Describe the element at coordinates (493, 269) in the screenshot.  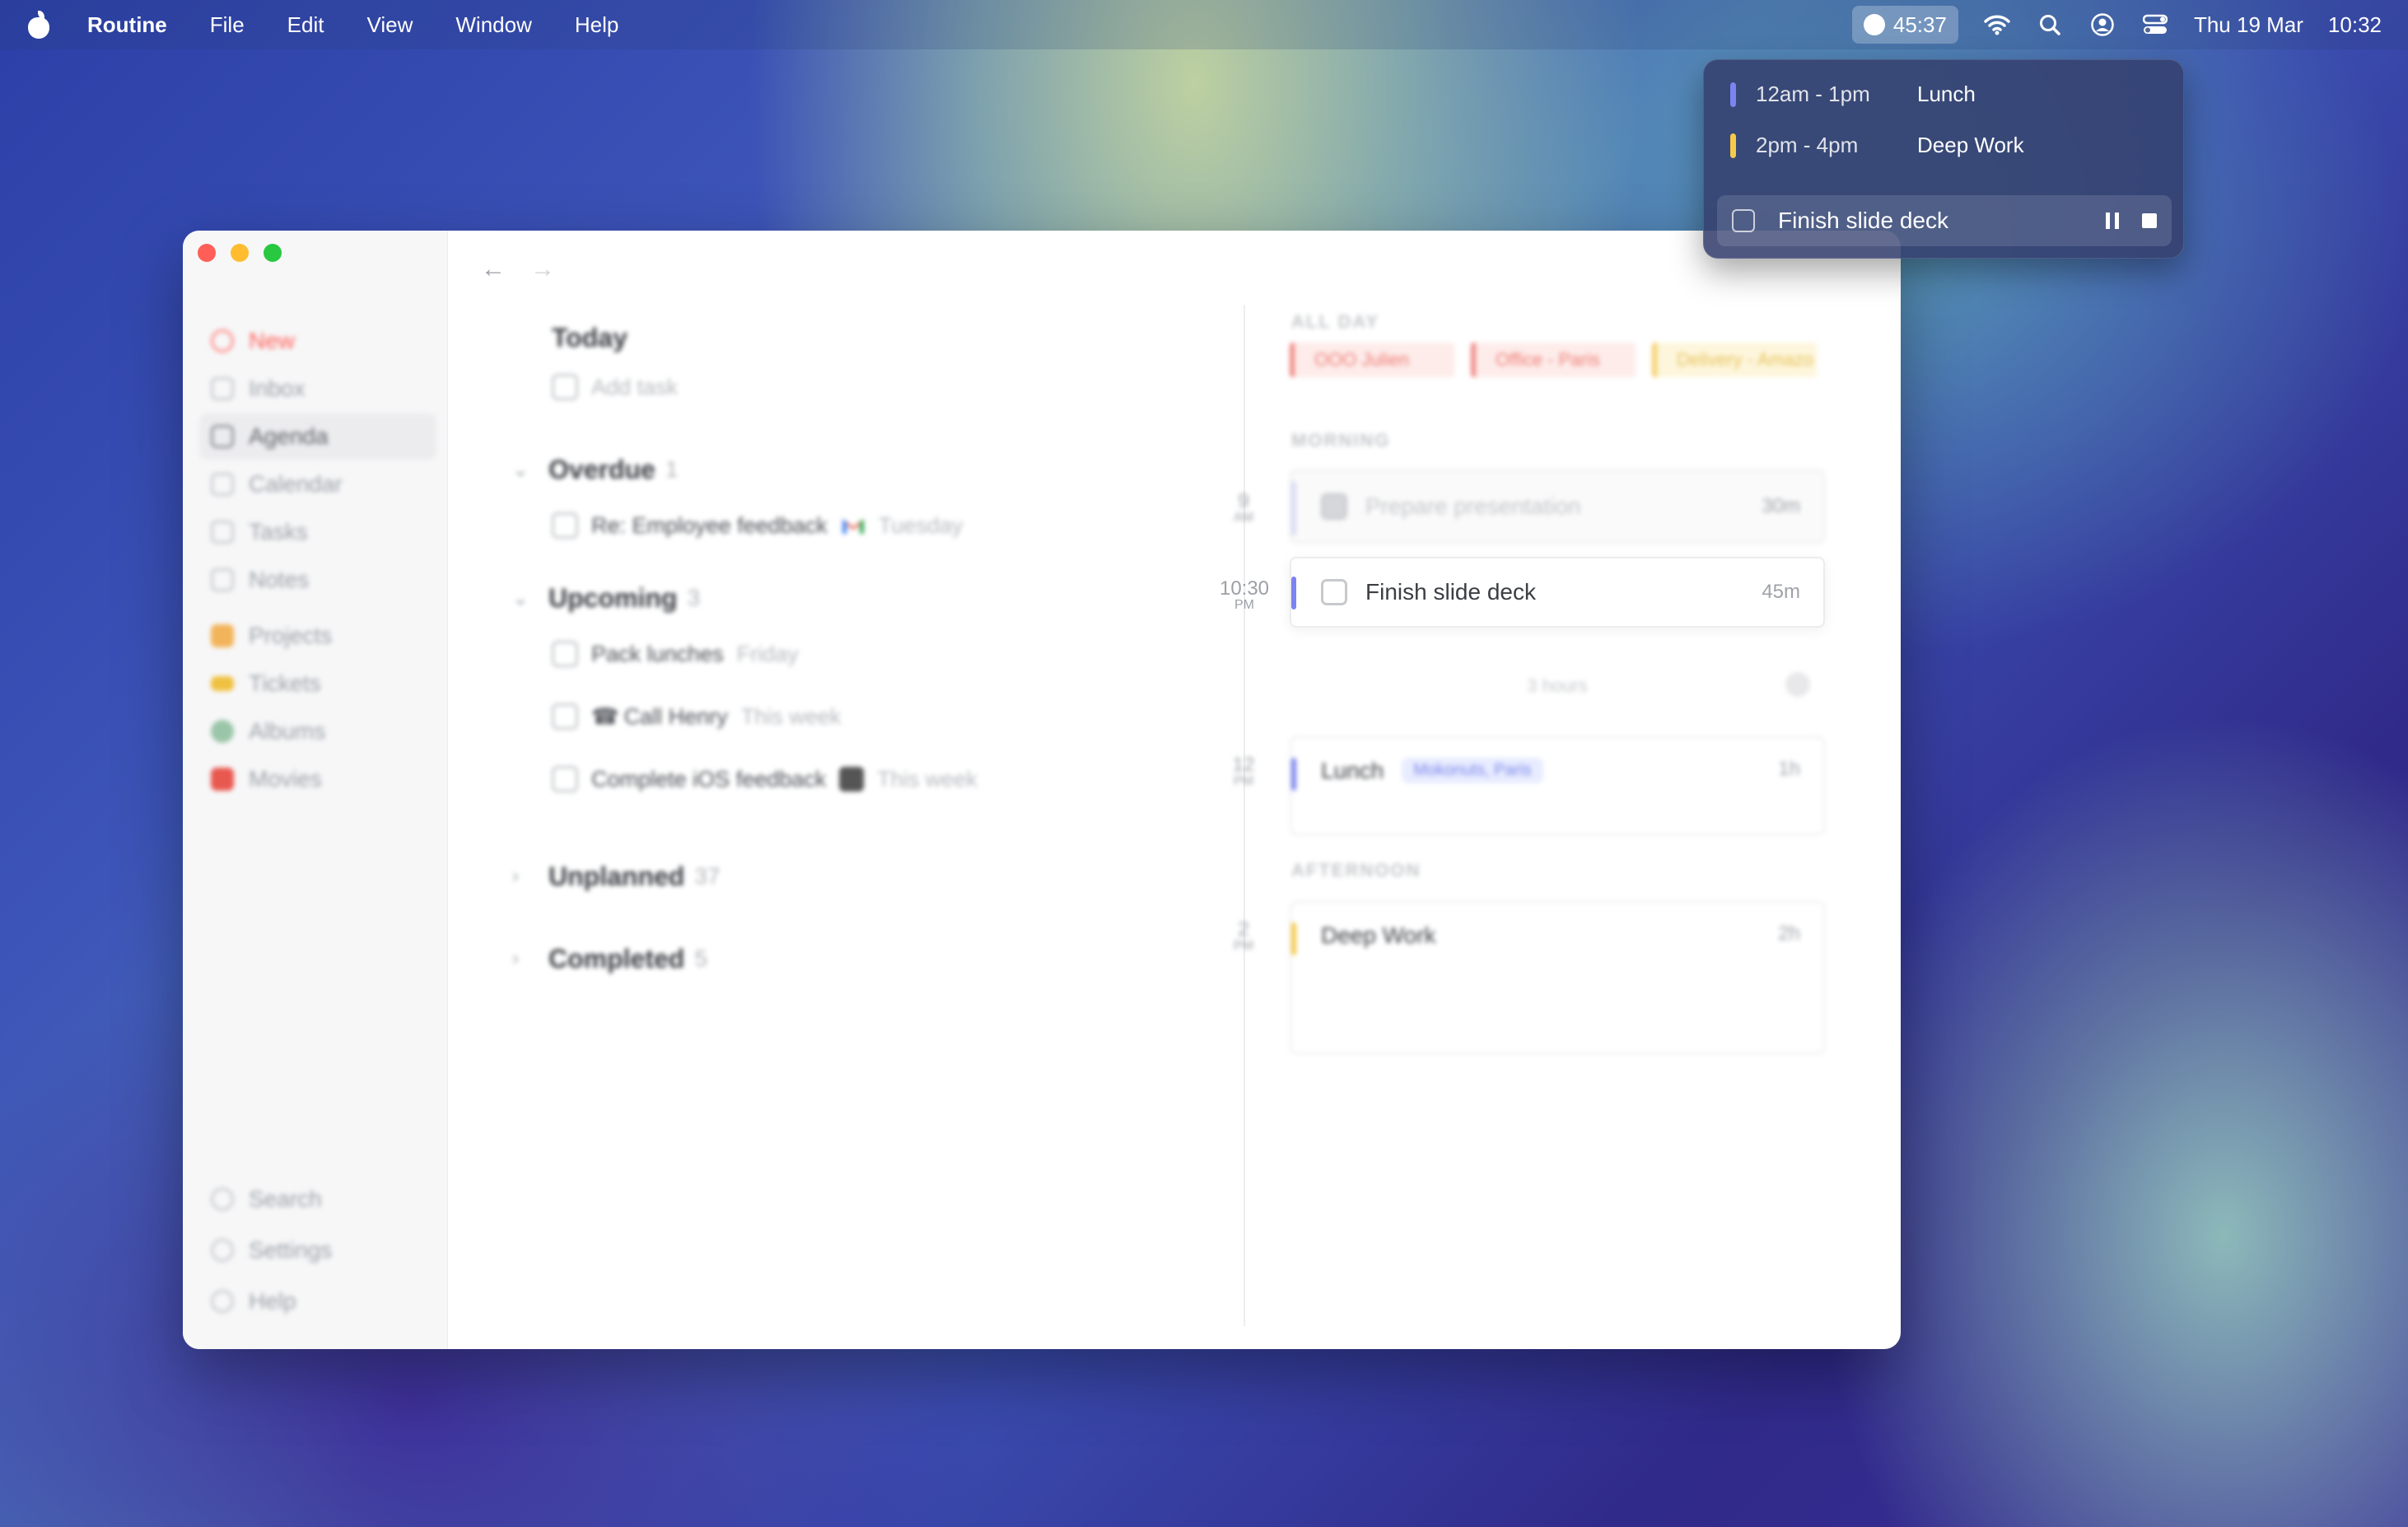
I see `back-arrow-icon: ←` at that location.